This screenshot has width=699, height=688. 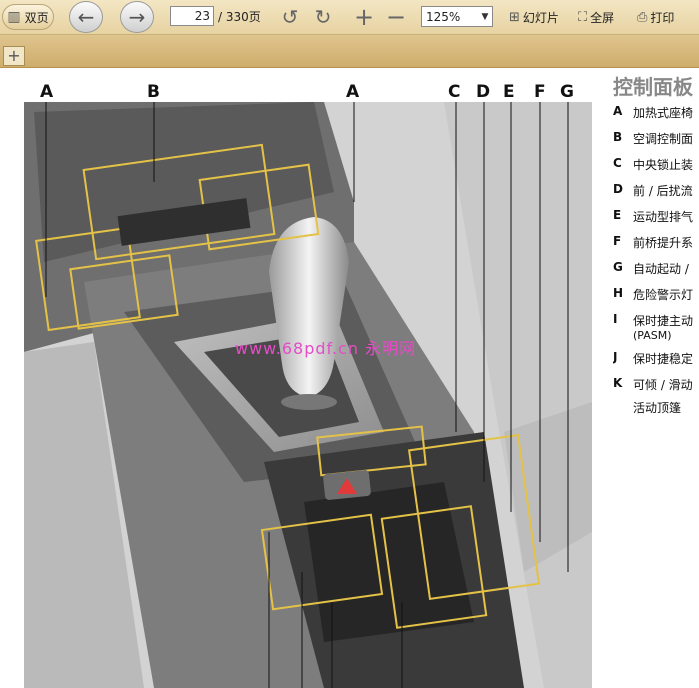 What do you see at coordinates (485, 16) in the screenshot?
I see `chevron-down-icon: ▼` at bounding box center [485, 16].